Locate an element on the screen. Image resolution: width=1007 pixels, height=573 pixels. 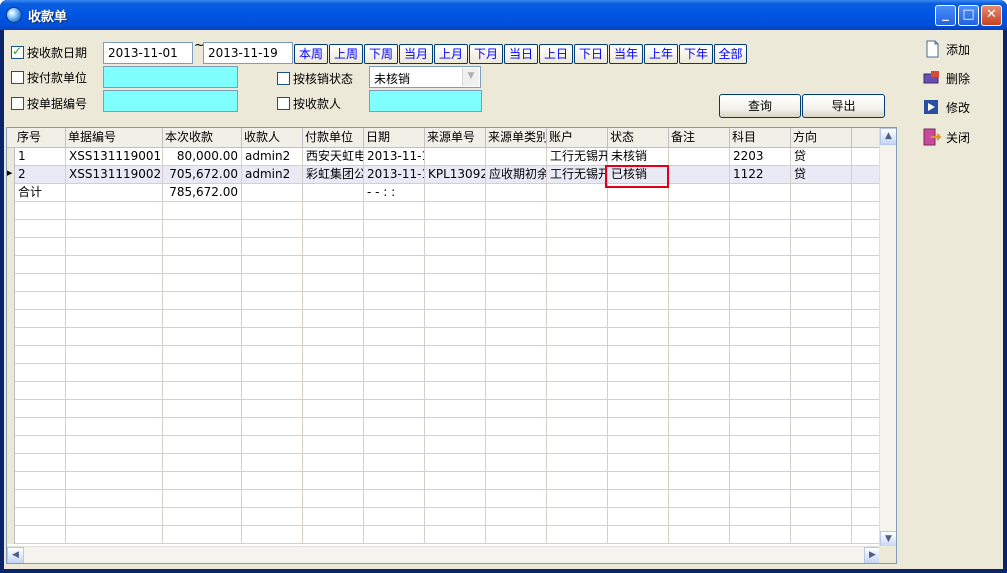
scroll-up-arrow-icon: ▲ is located at coordinates (888, 136).